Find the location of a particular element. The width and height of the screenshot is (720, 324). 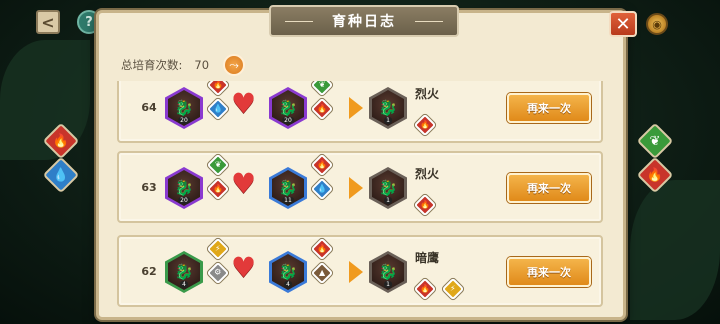

parent-b-monster: 🐉 4 is located at coordinates (288, 272).